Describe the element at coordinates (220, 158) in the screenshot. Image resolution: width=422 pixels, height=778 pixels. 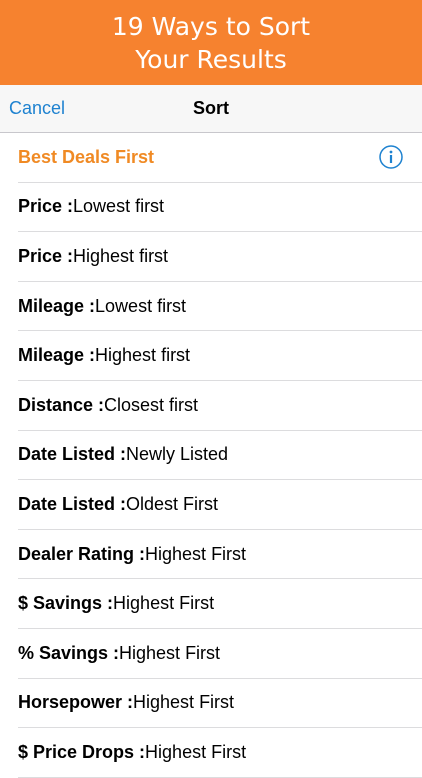
I see `sort-option-best-deals: Best Deals First` at that location.